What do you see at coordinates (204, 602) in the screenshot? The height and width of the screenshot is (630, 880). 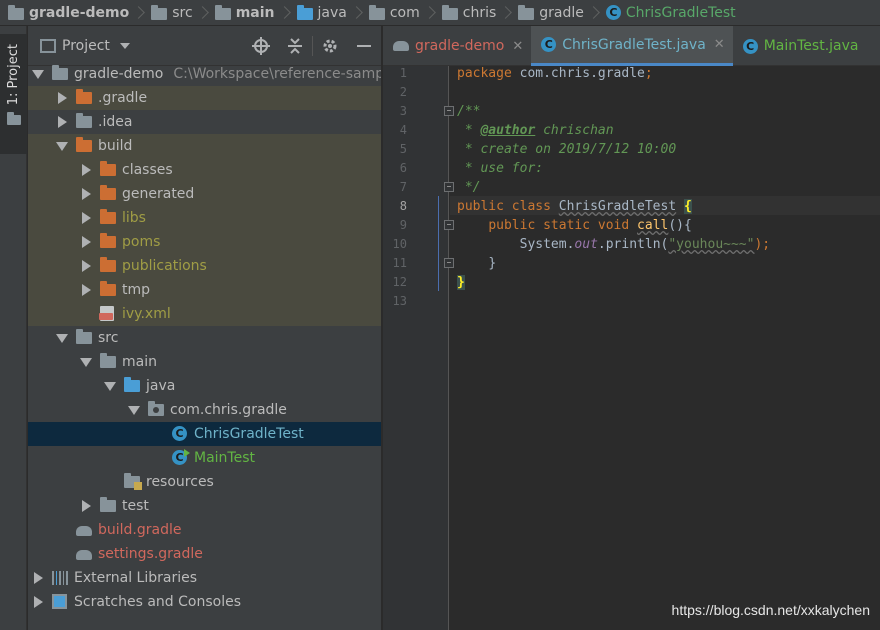 I see `tree-node-scratches: Scratches and Consoles` at bounding box center [204, 602].